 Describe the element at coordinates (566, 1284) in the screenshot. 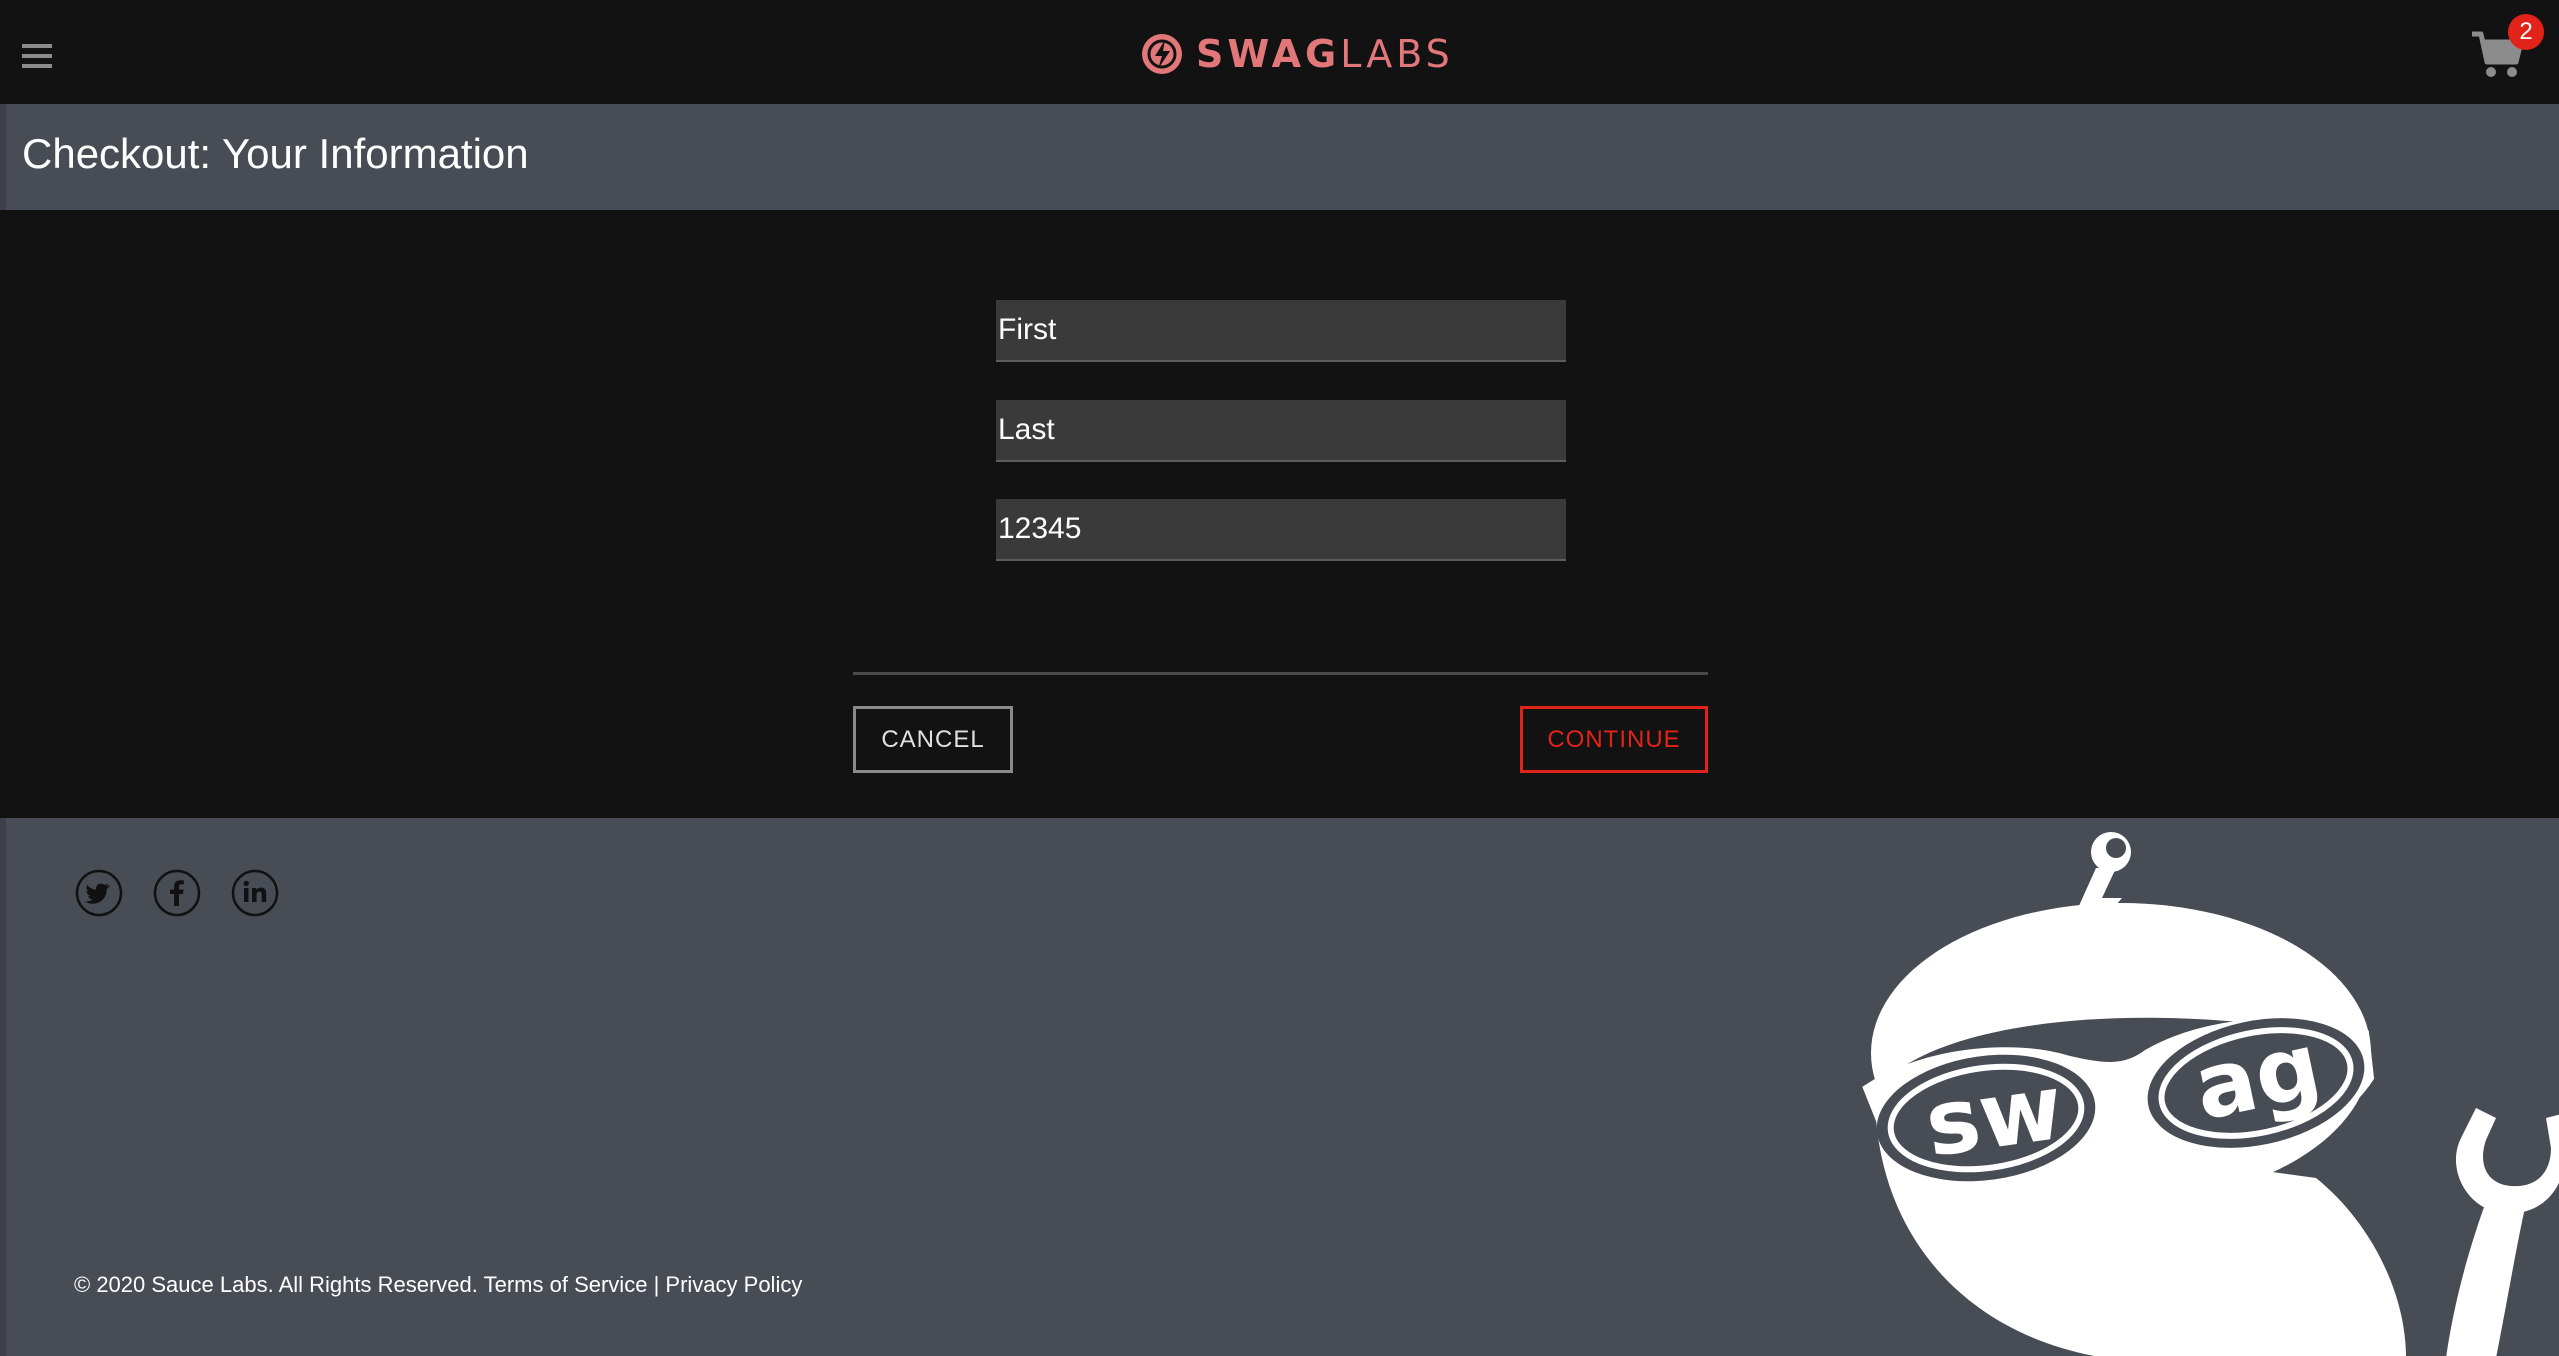

I see `terms-of-service-link: Terms of Service` at that location.